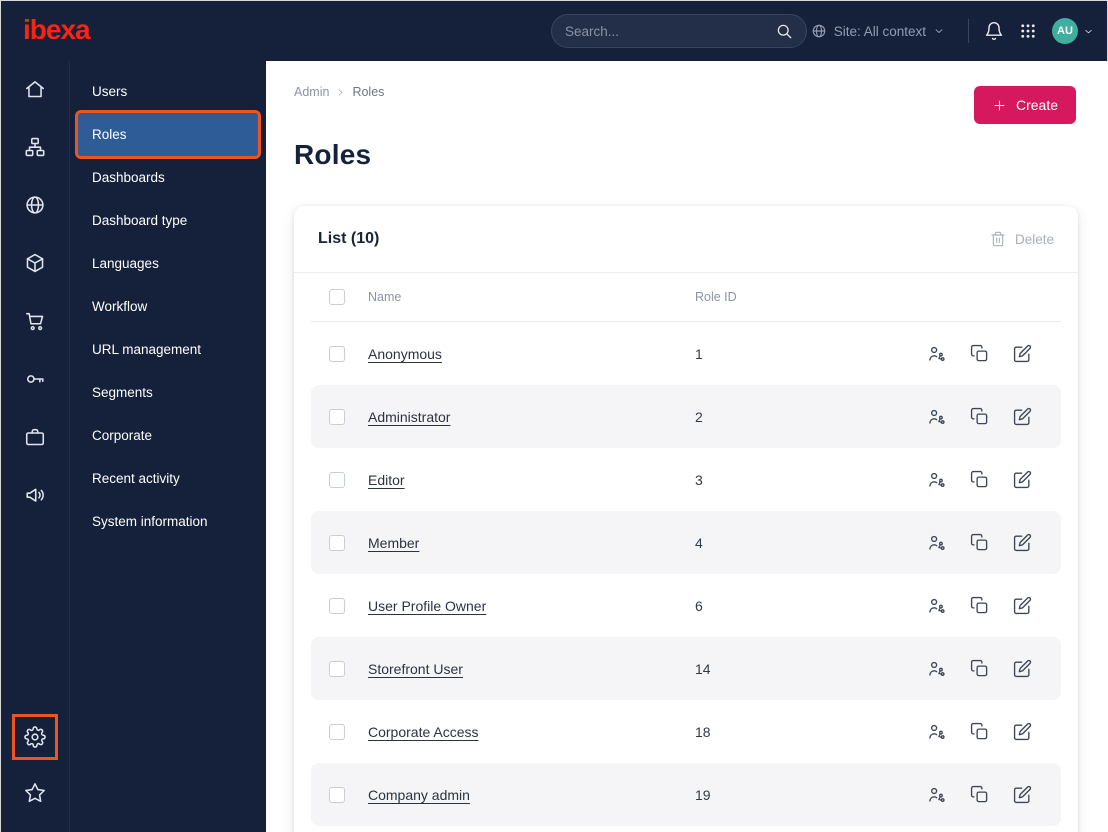  I want to click on icon-rail, so click(35, 446).